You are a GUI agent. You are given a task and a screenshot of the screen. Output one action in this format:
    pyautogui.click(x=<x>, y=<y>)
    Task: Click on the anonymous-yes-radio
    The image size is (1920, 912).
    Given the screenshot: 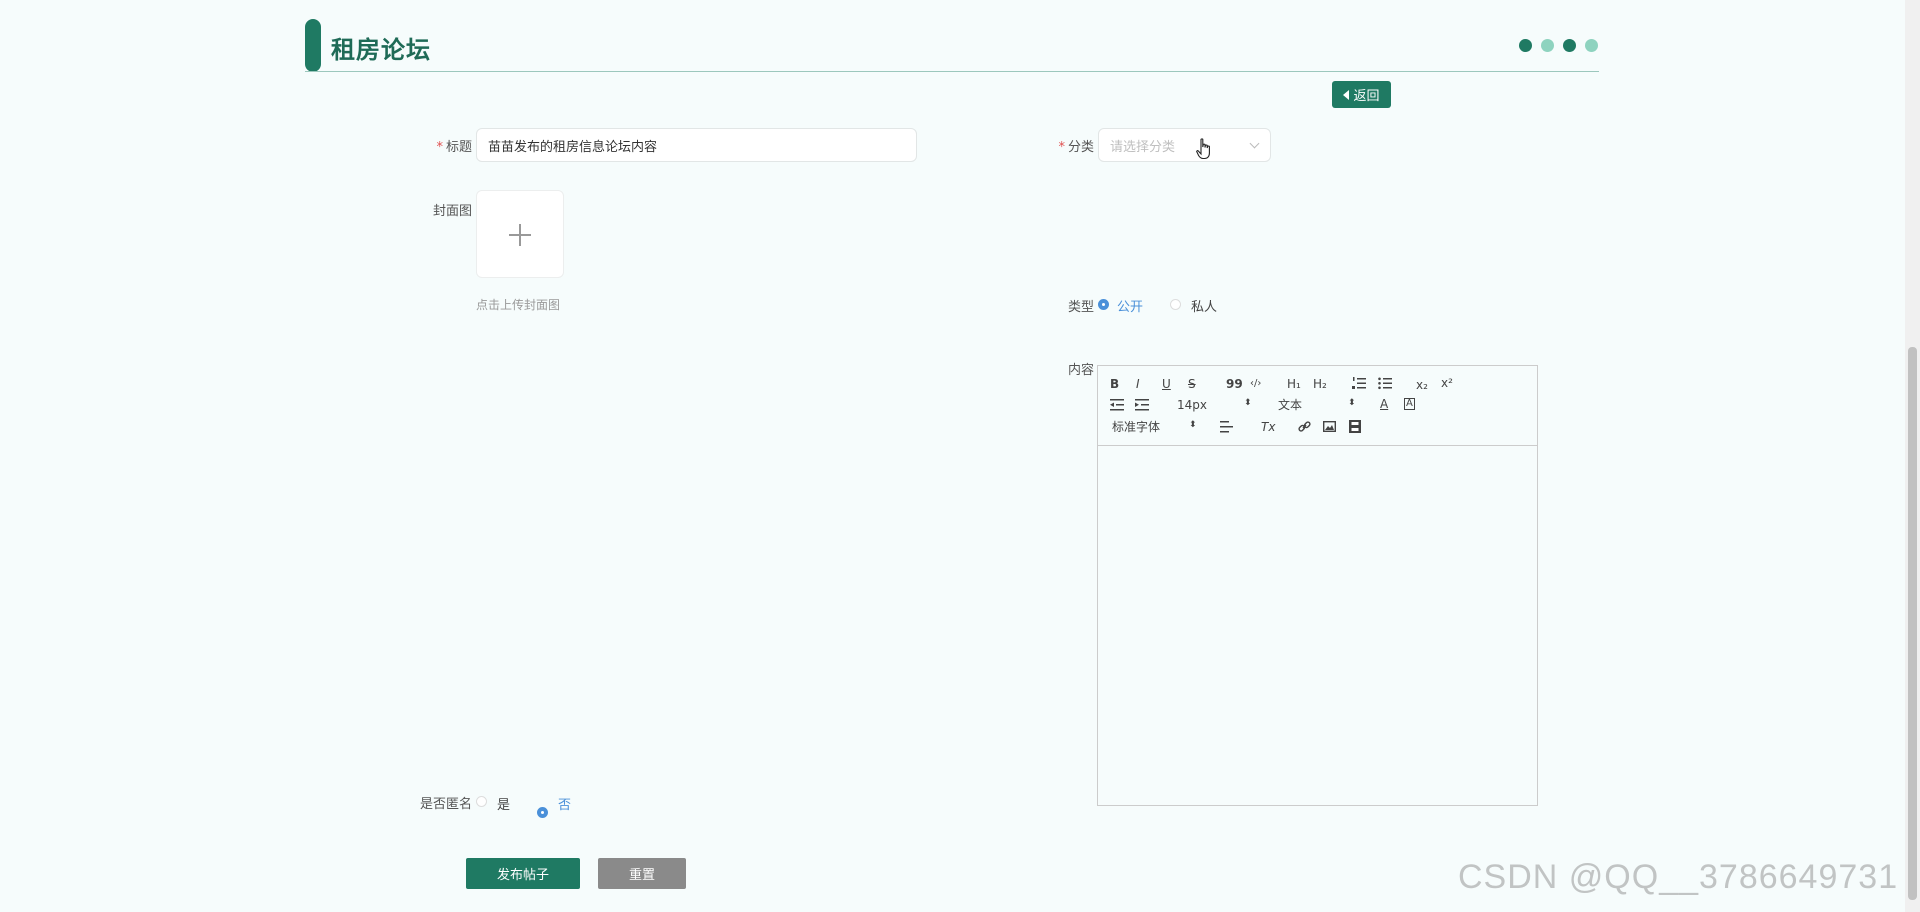 What is the action you would take?
    pyautogui.click(x=481, y=801)
    